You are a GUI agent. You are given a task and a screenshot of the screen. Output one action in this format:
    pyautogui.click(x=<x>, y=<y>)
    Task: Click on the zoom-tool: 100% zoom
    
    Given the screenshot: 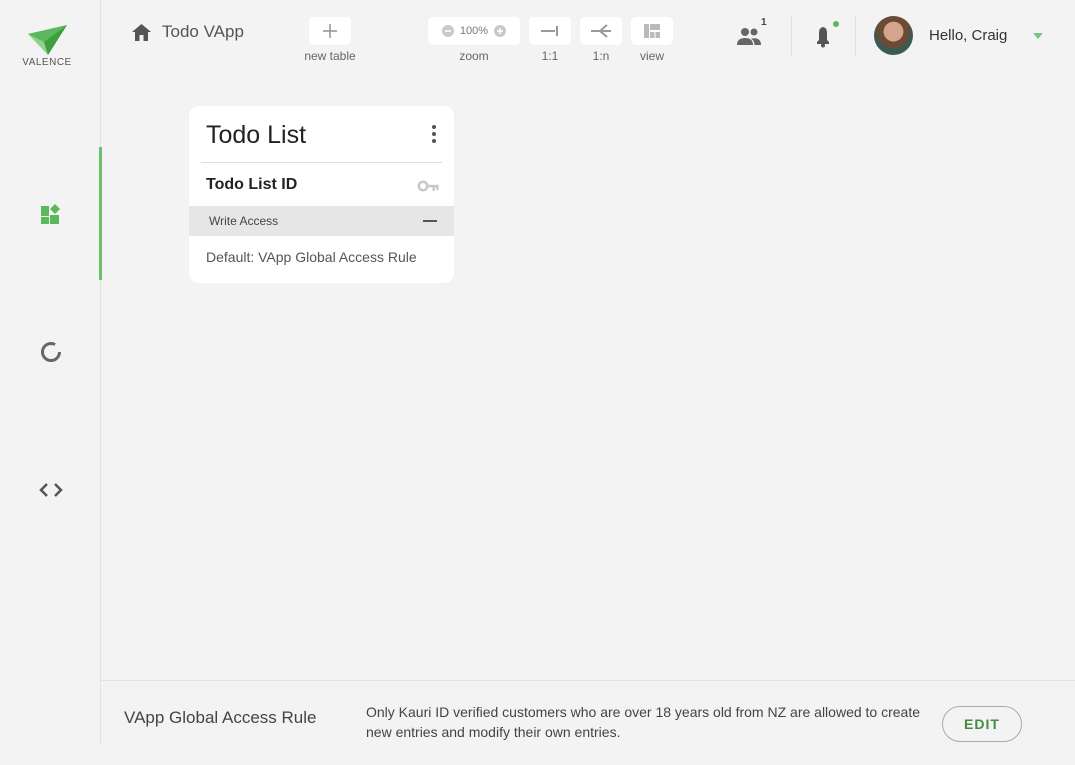 What is the action you would take?
    pyautogui.click(x=474, y=40)
    